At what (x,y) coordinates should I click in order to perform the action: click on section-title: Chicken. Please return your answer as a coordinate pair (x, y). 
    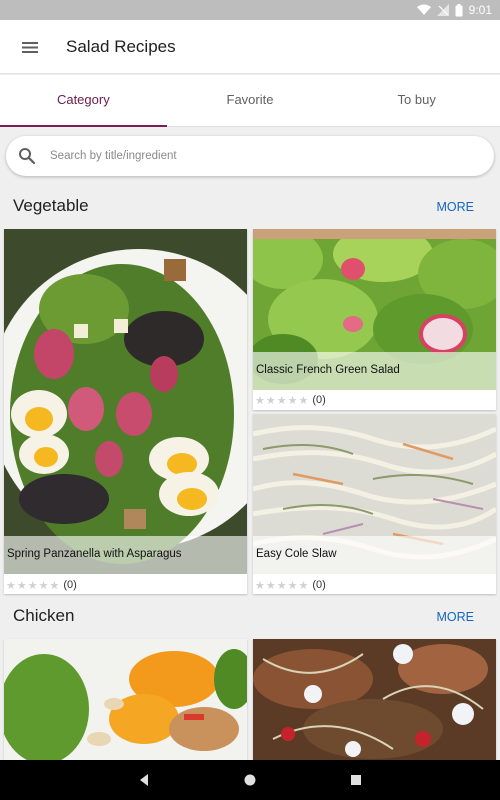
    Looking at the image, I should click on (44, 615).